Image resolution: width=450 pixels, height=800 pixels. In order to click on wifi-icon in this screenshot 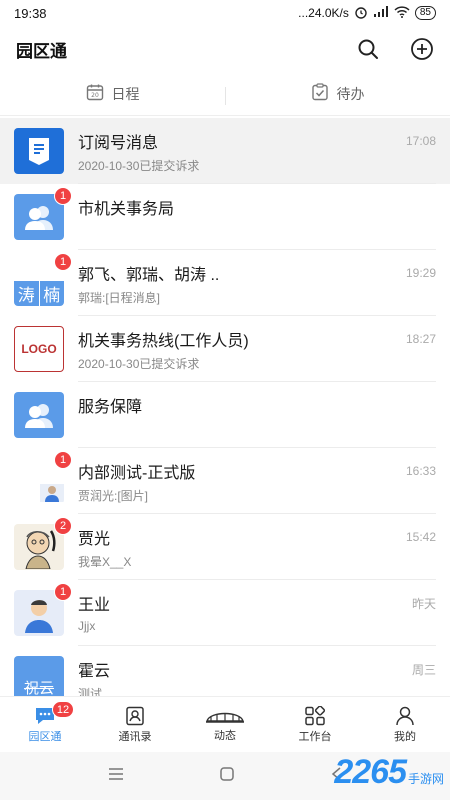, I will do `click(402, 13)`.